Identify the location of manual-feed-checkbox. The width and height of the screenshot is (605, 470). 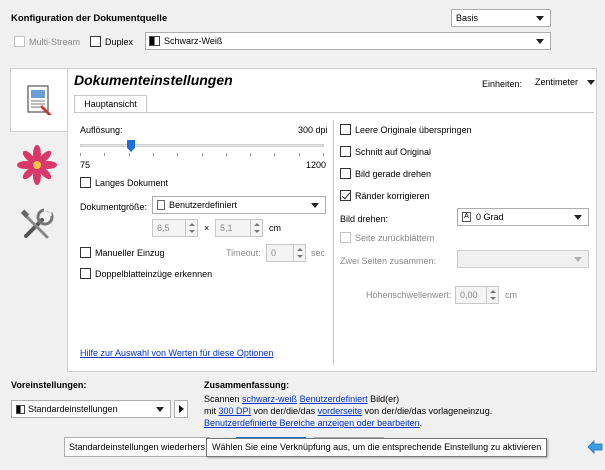
(85, 252).